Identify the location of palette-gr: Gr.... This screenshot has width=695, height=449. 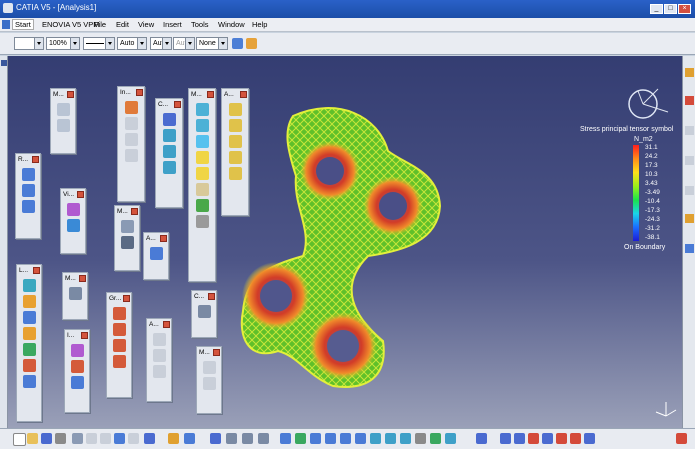
(119, 345).